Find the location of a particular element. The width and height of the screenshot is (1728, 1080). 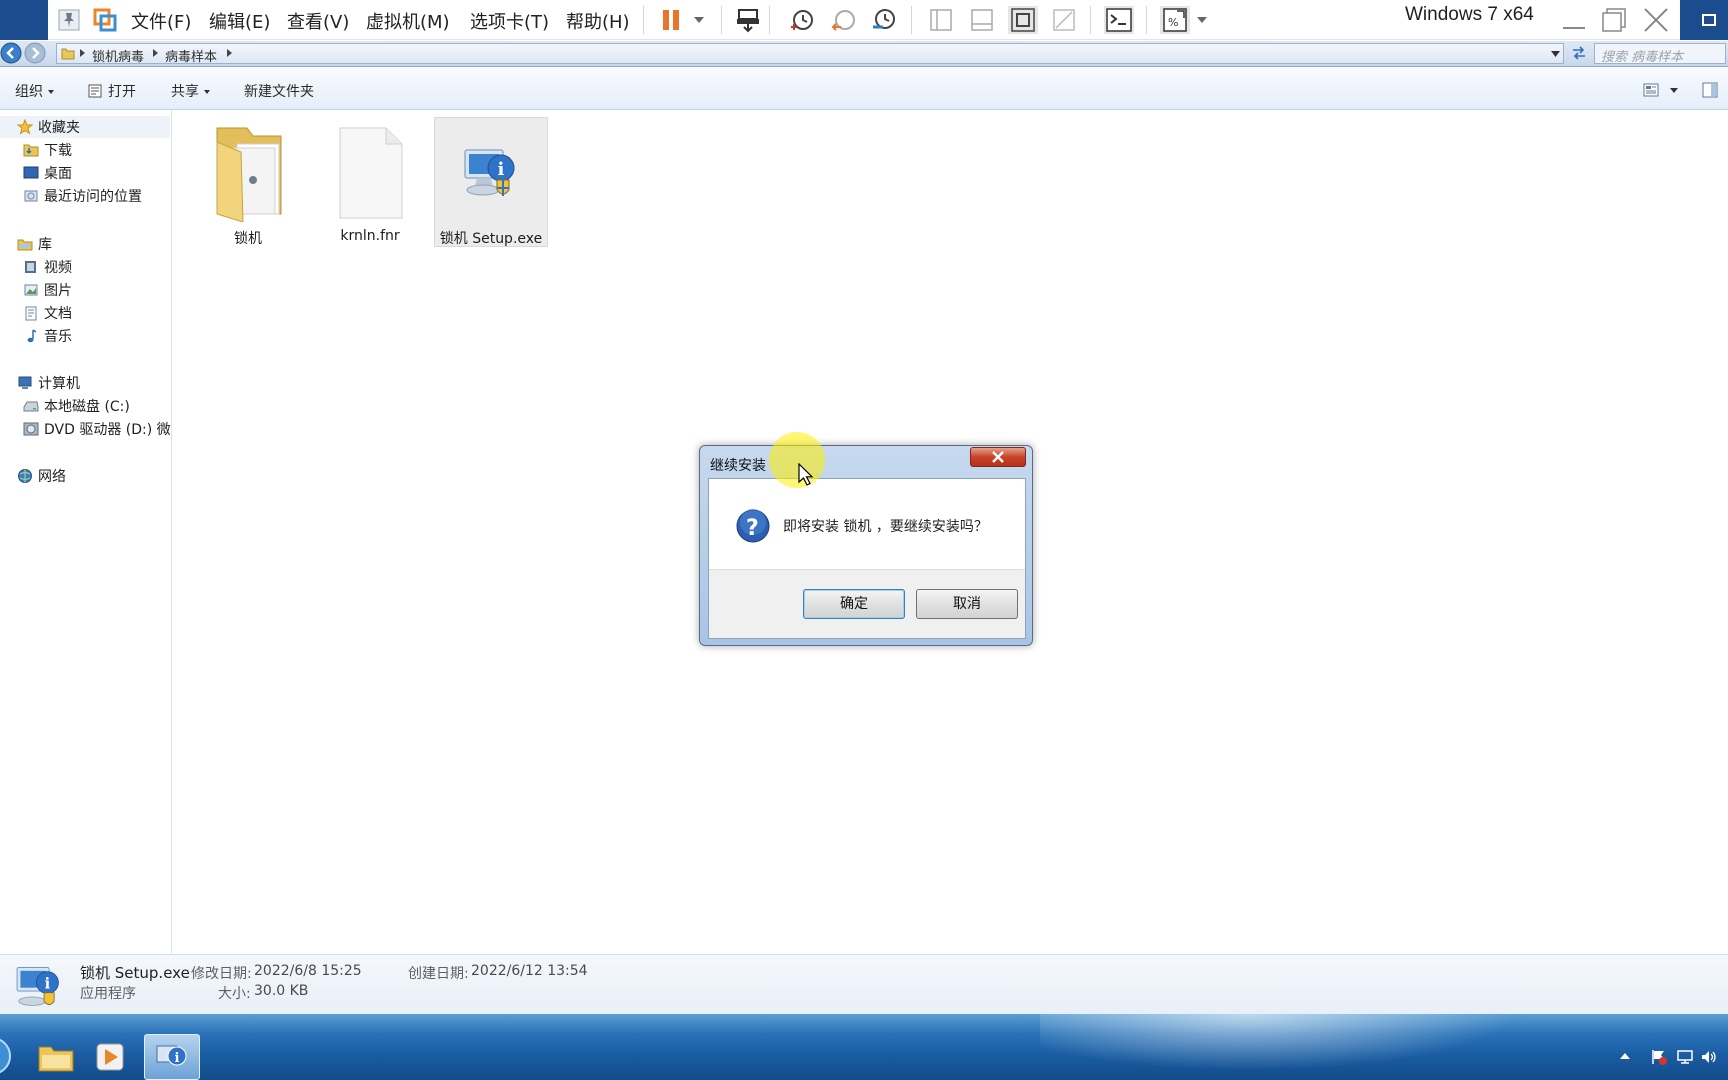

command-bar: 组织 打开 共享 新建文件夹 is located at coordinates (864, 89).